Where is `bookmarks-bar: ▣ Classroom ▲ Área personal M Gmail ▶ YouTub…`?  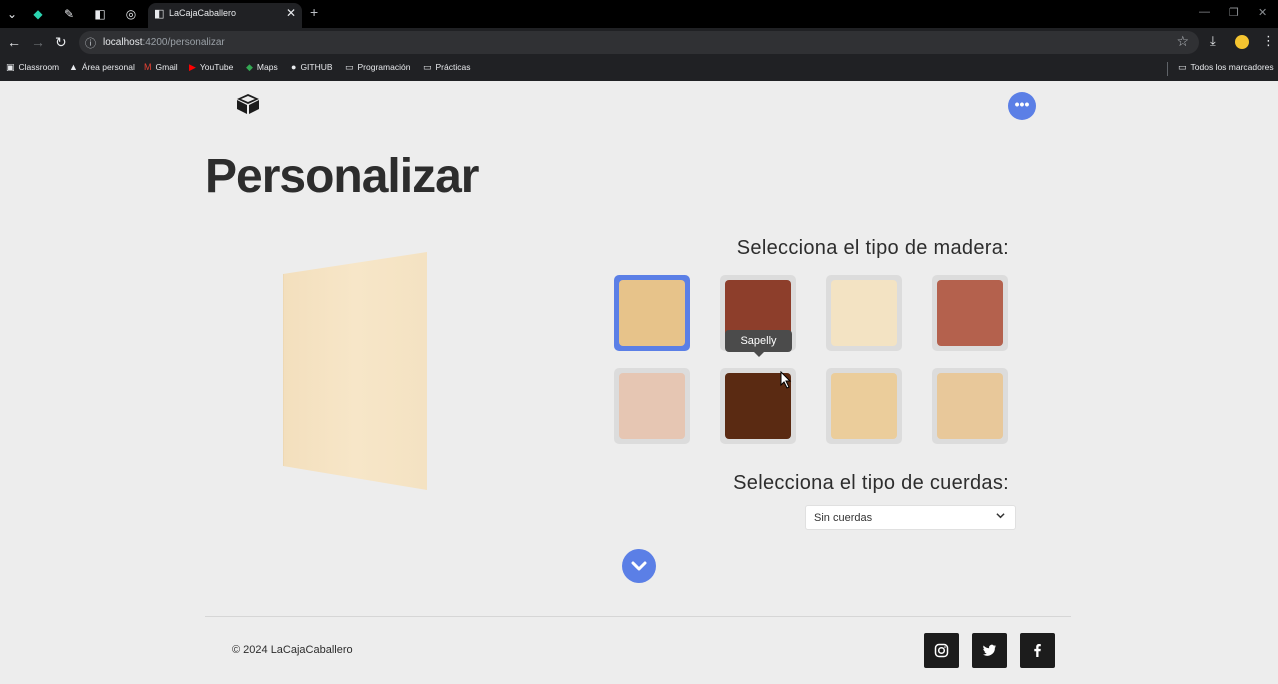 bookmarks-bar: ▣ Classroom ▲ Área personal M Gmail ▶ YouTub… is located at coordinates (639, 69).